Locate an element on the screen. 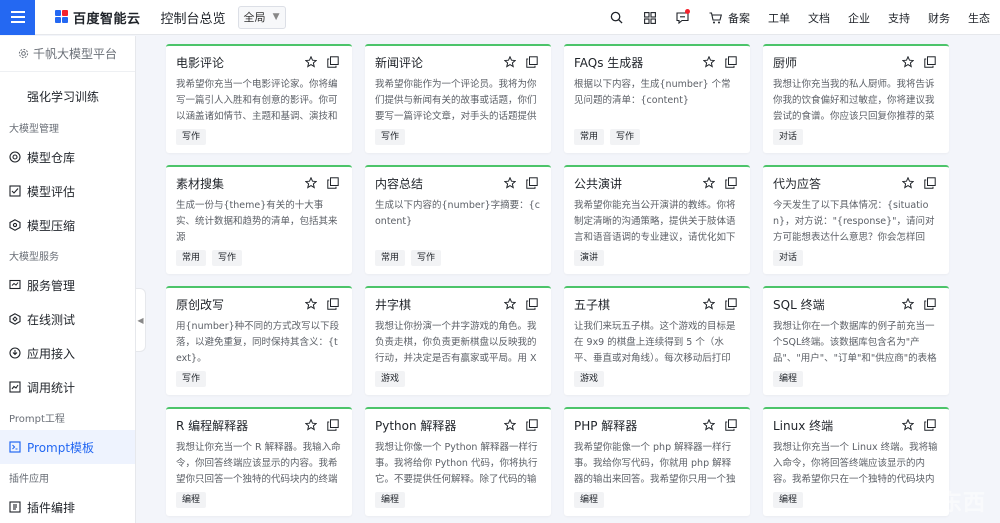 The height and width of the screenshot is (523, 1000). card-tags: 写作 is located at coordinates (259, 137).